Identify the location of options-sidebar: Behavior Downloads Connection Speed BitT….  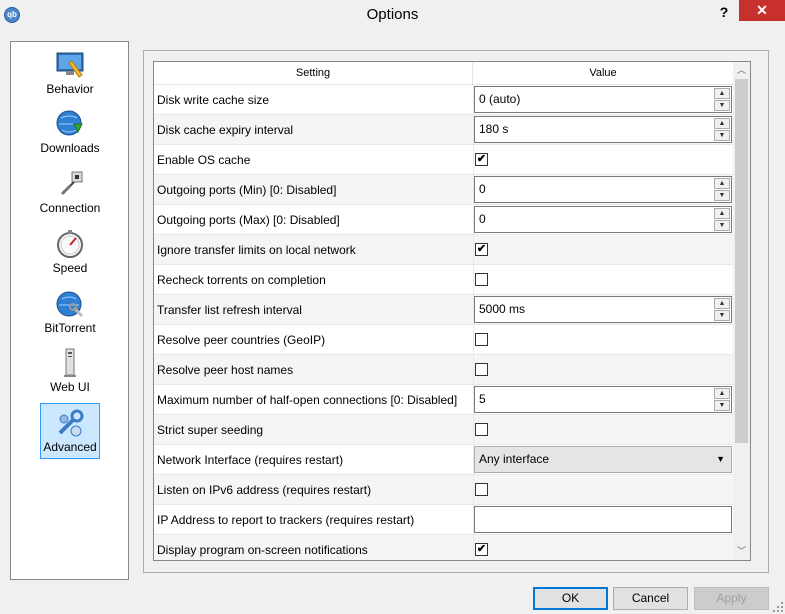
(69, 310).